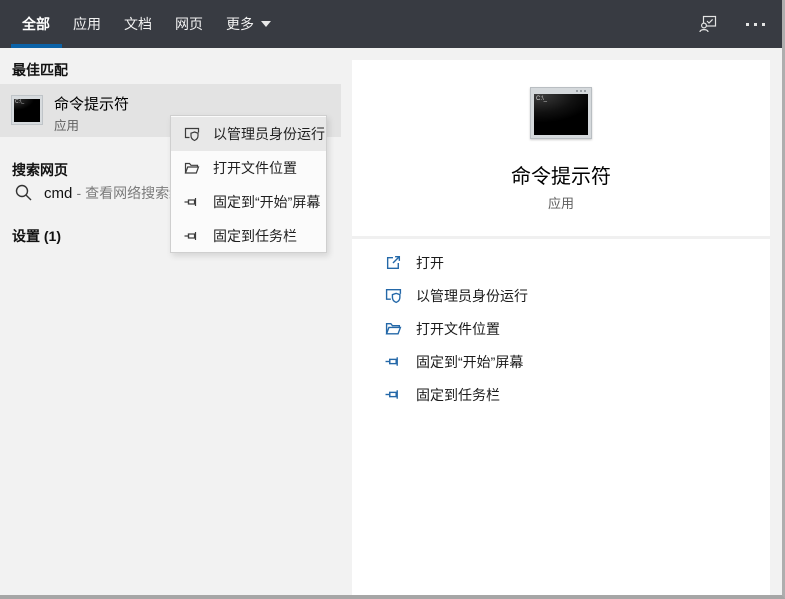 This screenshot has height=599, width=785. I want to click on menu-item-run-as-admin: 以管理员身份运行, so click(248, 134).